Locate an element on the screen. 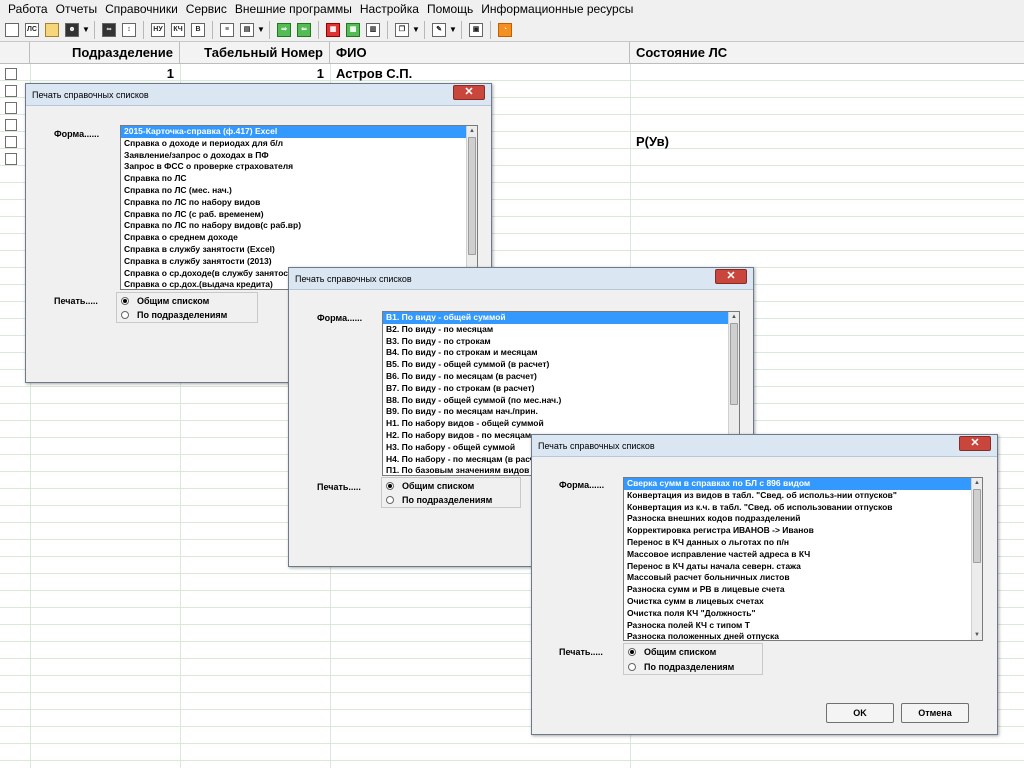 The width and height of the screenshot is (1024, 768). settings-icon: ✎ is located at coordinates (439, 30).